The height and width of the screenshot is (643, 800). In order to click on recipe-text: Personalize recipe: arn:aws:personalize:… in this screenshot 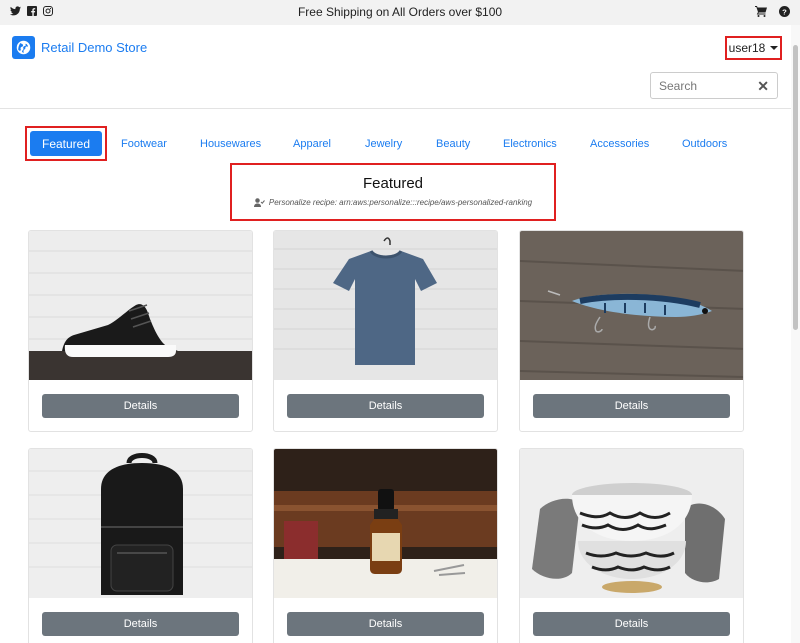, I will do `click(400, 202)`.